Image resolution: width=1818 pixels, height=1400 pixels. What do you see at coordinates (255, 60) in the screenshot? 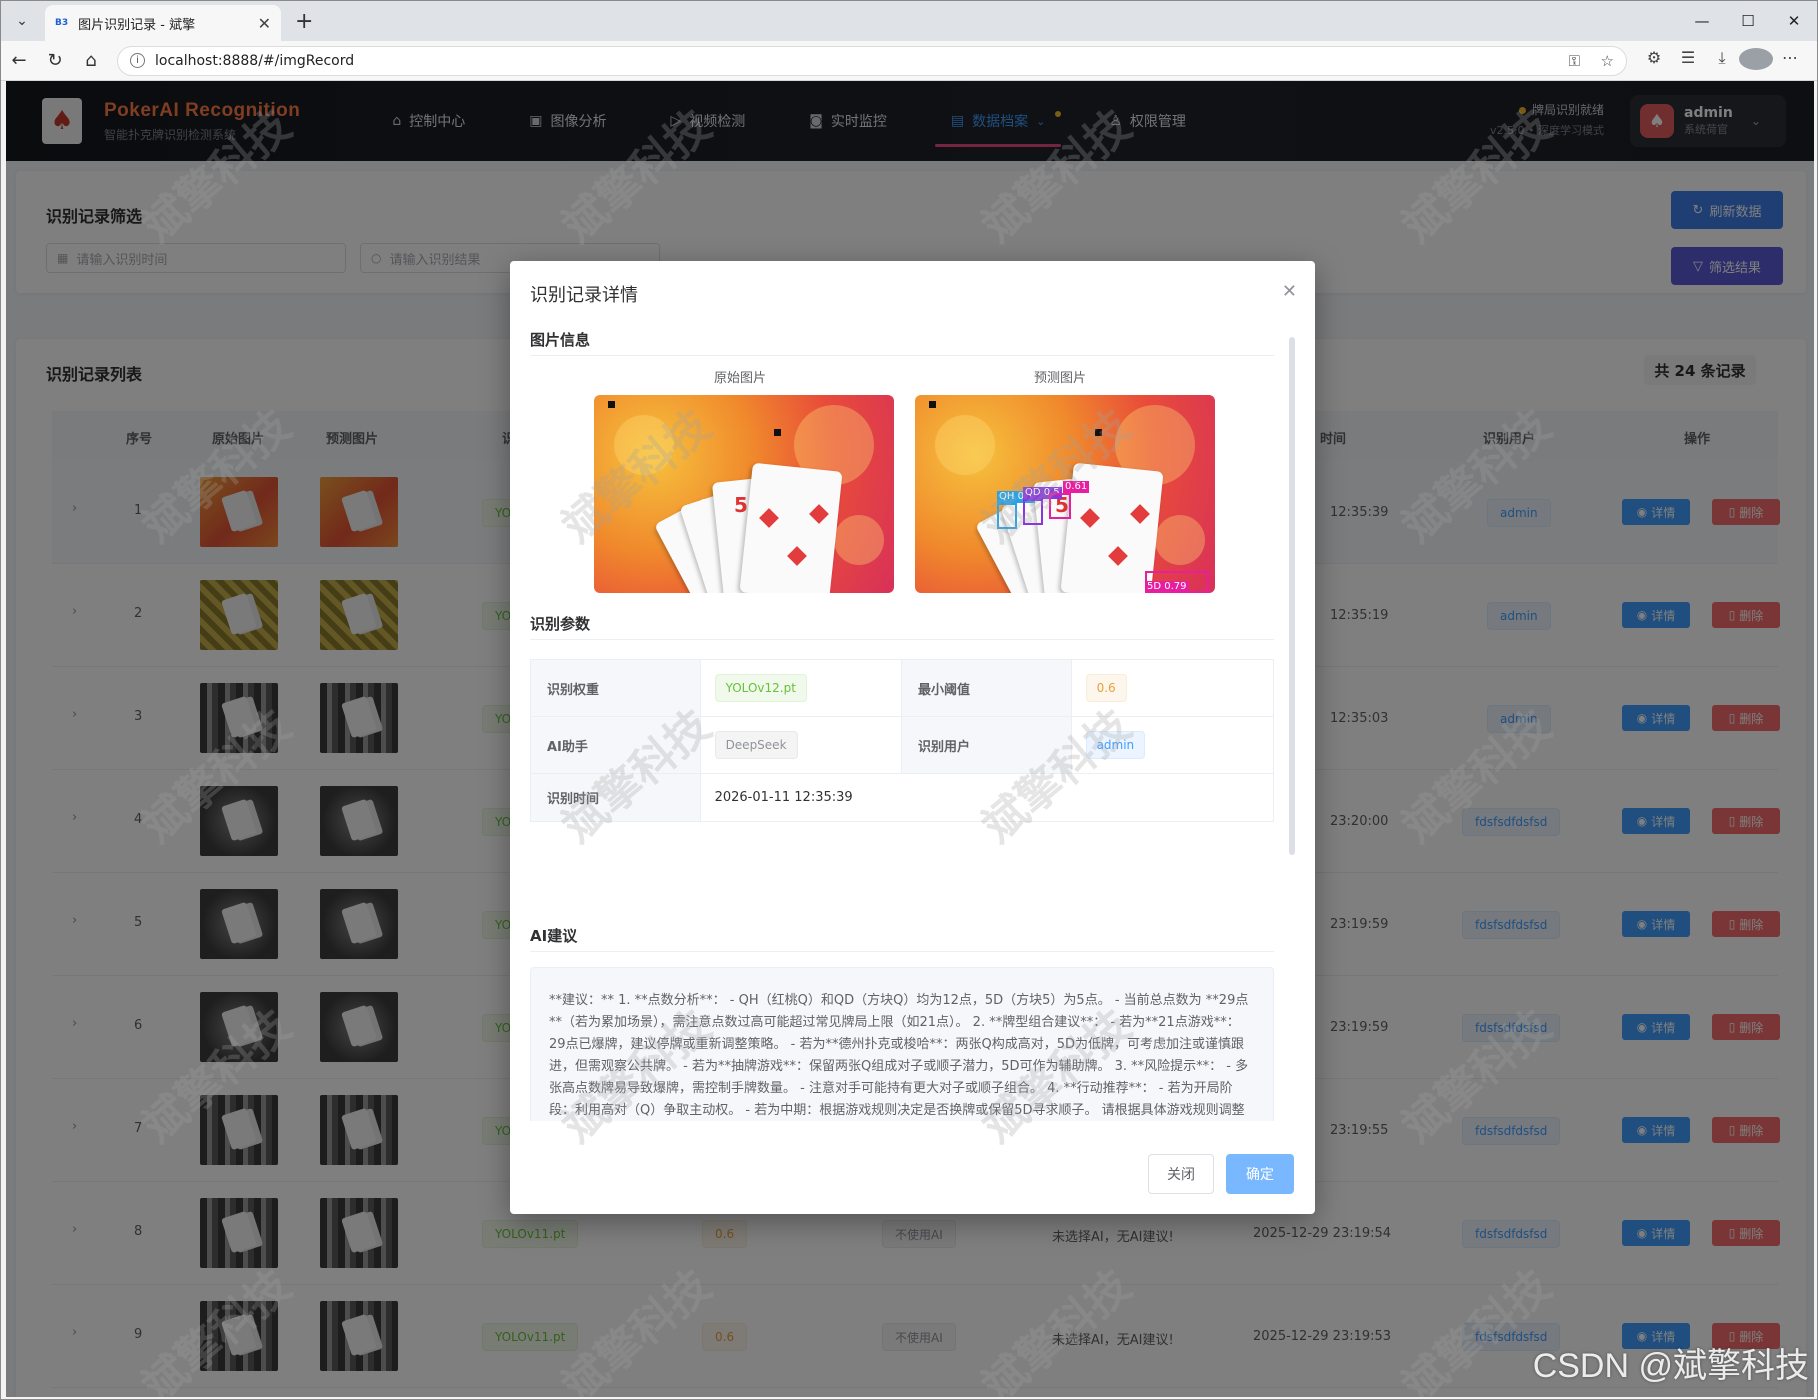
I see `url-text: localhost:8888/#/imgRecord` at bounding box center [255, 60].